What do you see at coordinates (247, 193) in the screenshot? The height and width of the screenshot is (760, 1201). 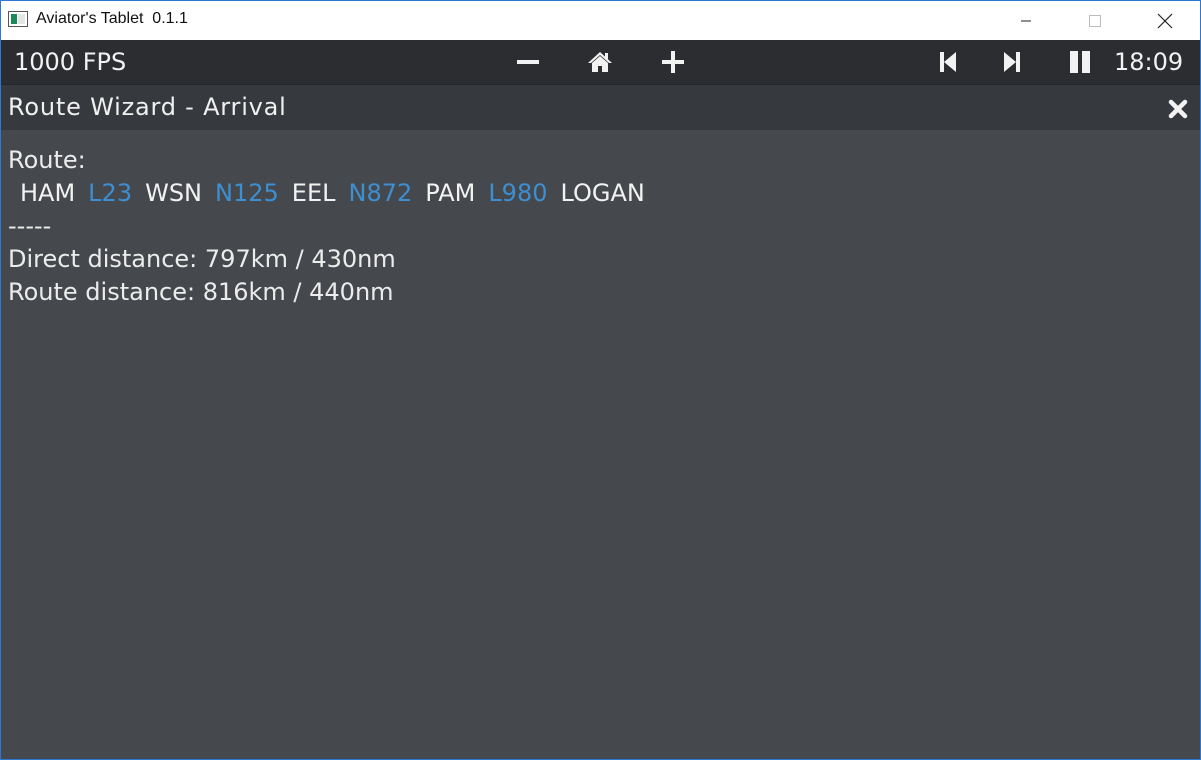 I see `route-airway: N125` at bounding box center [247, 193].